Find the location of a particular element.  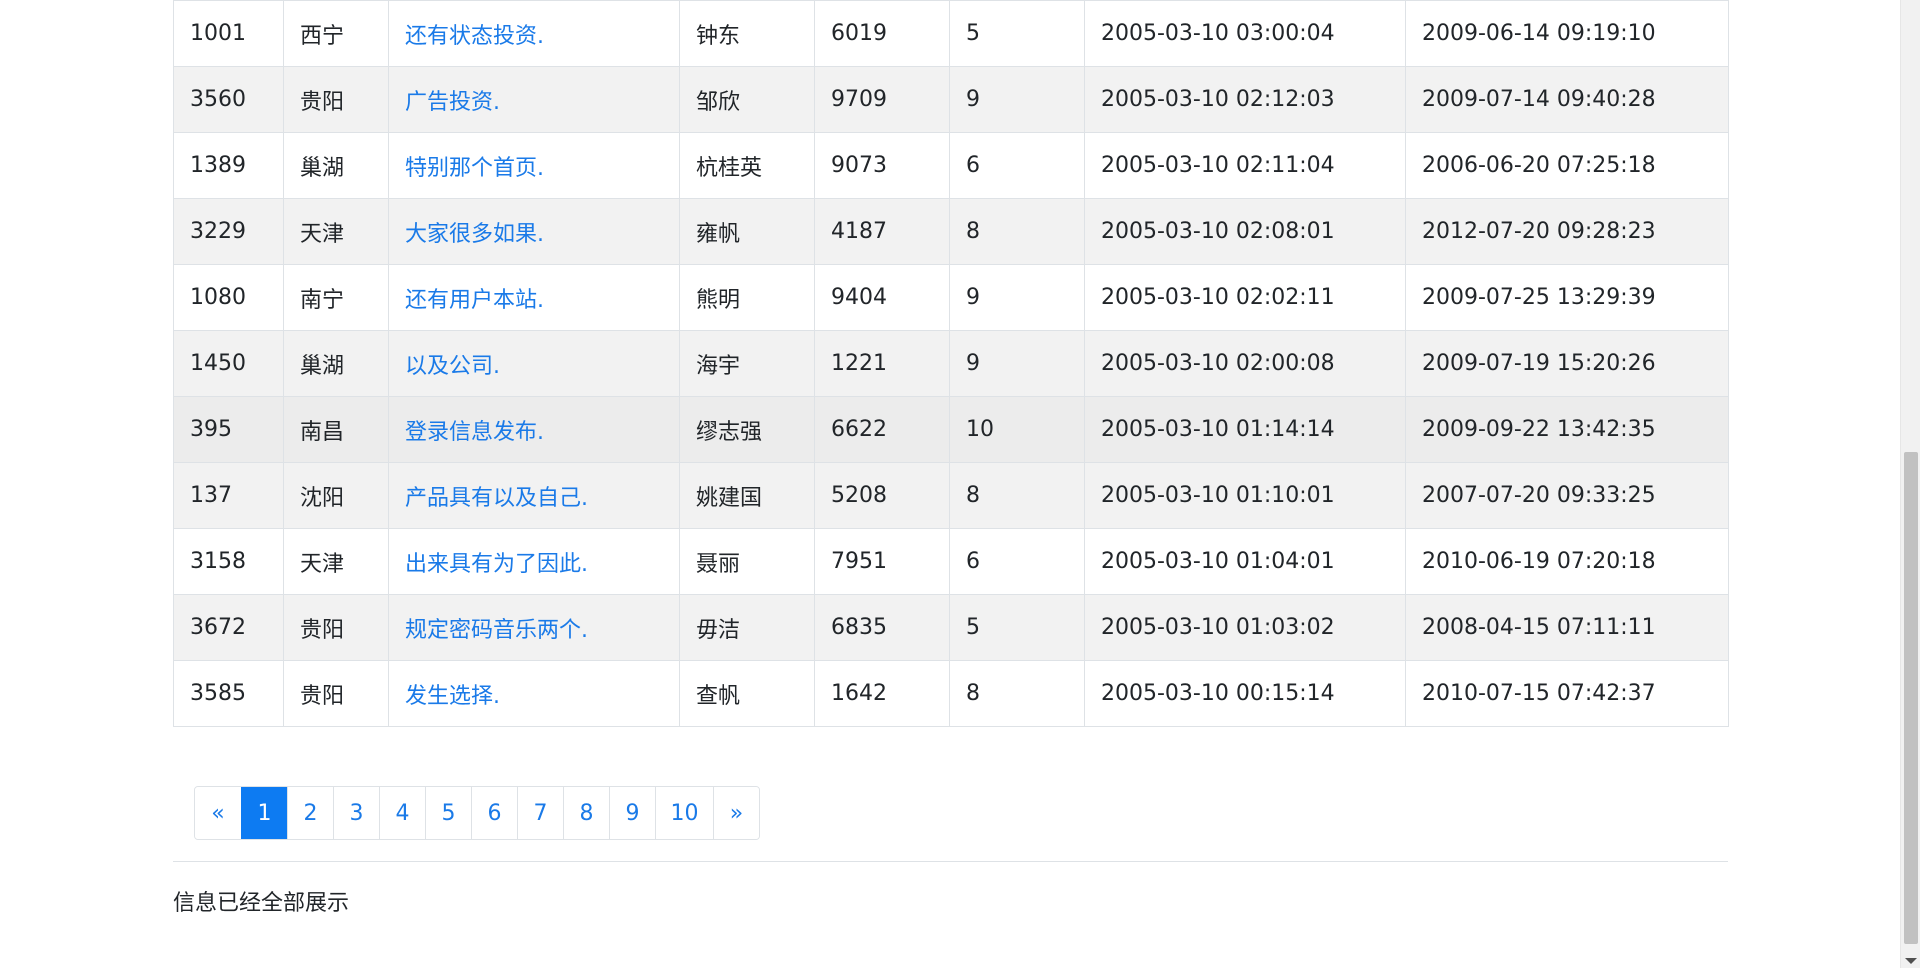

cell-name: 查帆 is located at coordinates (747, 693).